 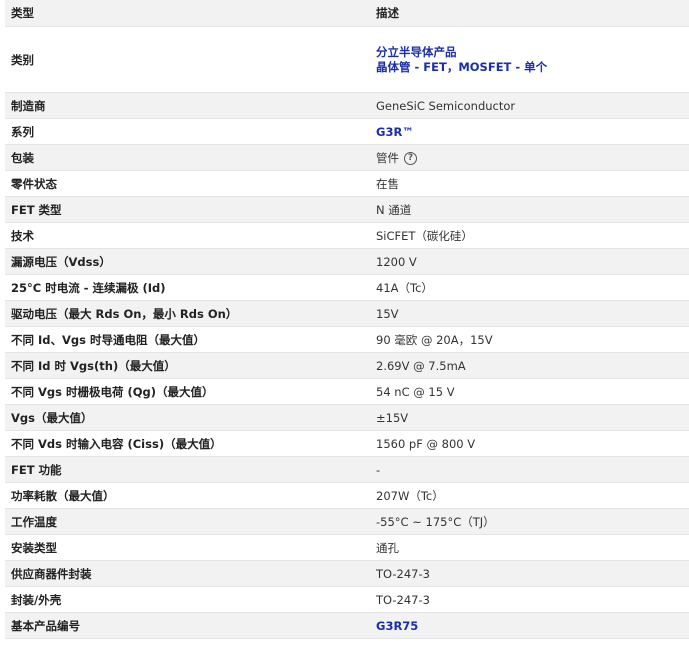 I want to click on row-value-category: 分立半导体产品 晶体管 - FET，MOSFET - 单个, so click(x=530, y=60).